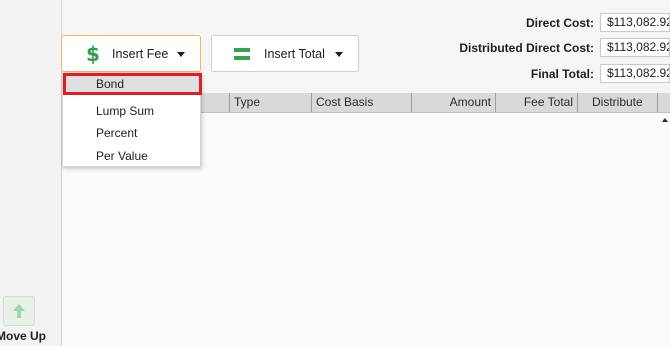  I want to click on dollar-icon: $, so click(93, 53).